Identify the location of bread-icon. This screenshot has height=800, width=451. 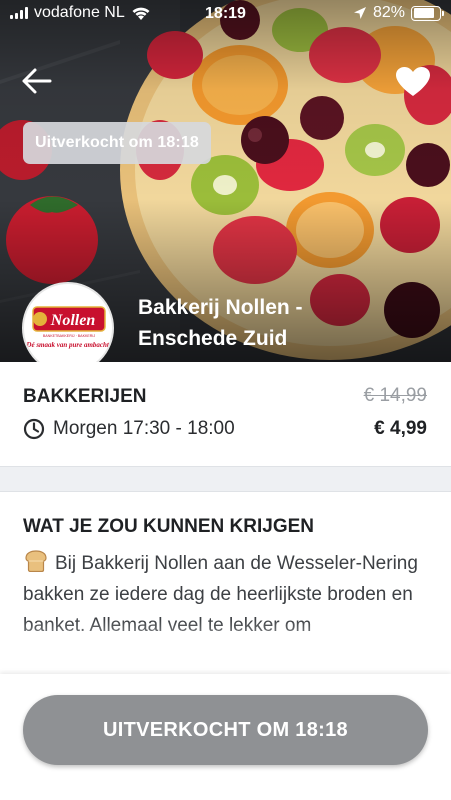
(36, 561).